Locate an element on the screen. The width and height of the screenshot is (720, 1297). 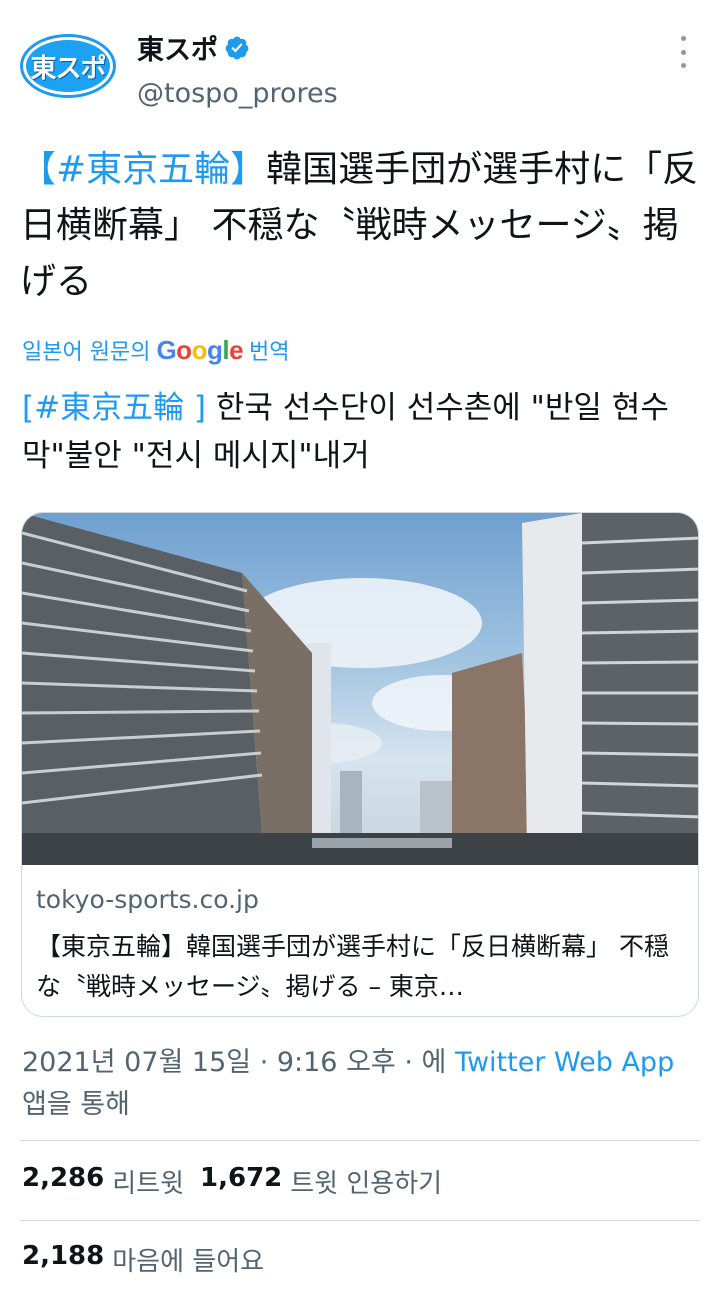
retweets-stat: 2,286 리트윗 is located at coordinates (103, 1181).